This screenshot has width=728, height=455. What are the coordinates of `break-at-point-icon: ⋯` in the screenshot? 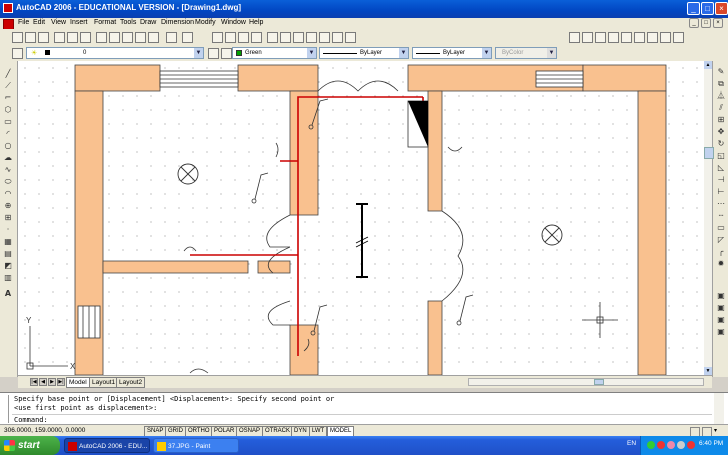 It's located at (721, 204).